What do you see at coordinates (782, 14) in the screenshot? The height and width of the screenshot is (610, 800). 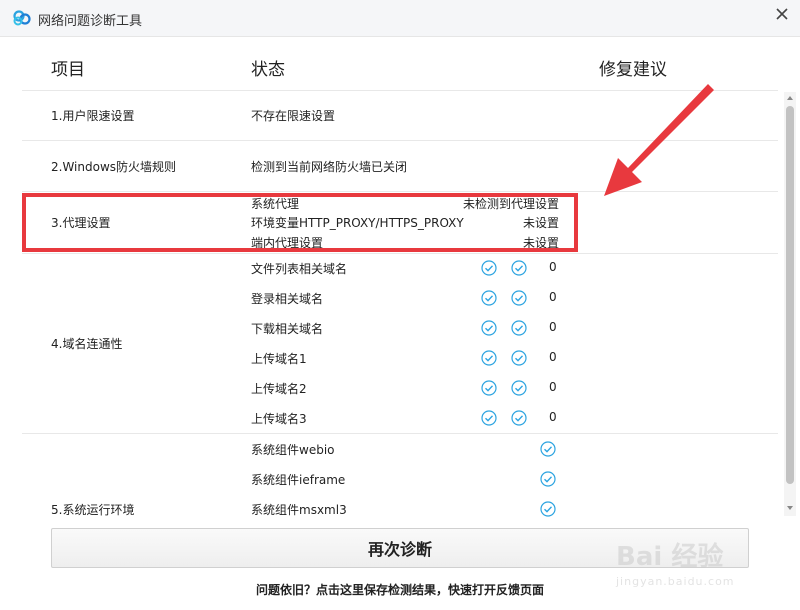 I see `close-icon` at bounding box center [782, 14].